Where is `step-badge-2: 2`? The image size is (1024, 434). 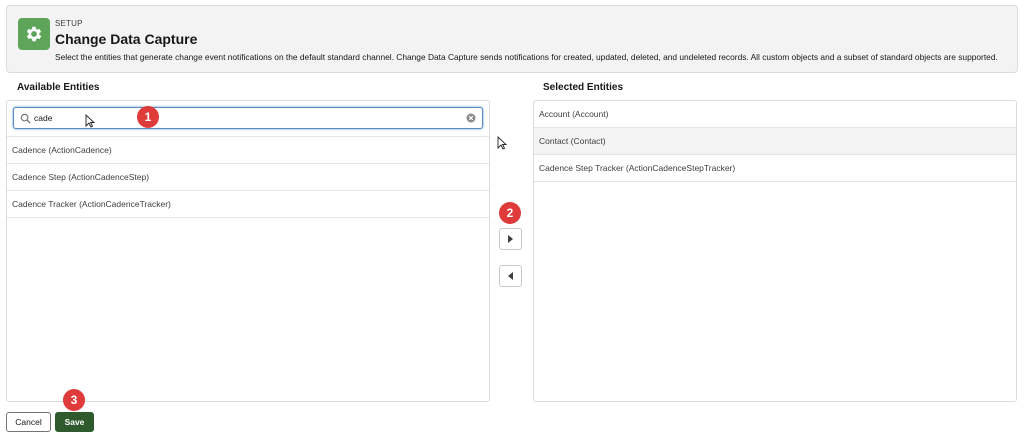
step-badge-2: 2 is located at coordinates (510, 213).